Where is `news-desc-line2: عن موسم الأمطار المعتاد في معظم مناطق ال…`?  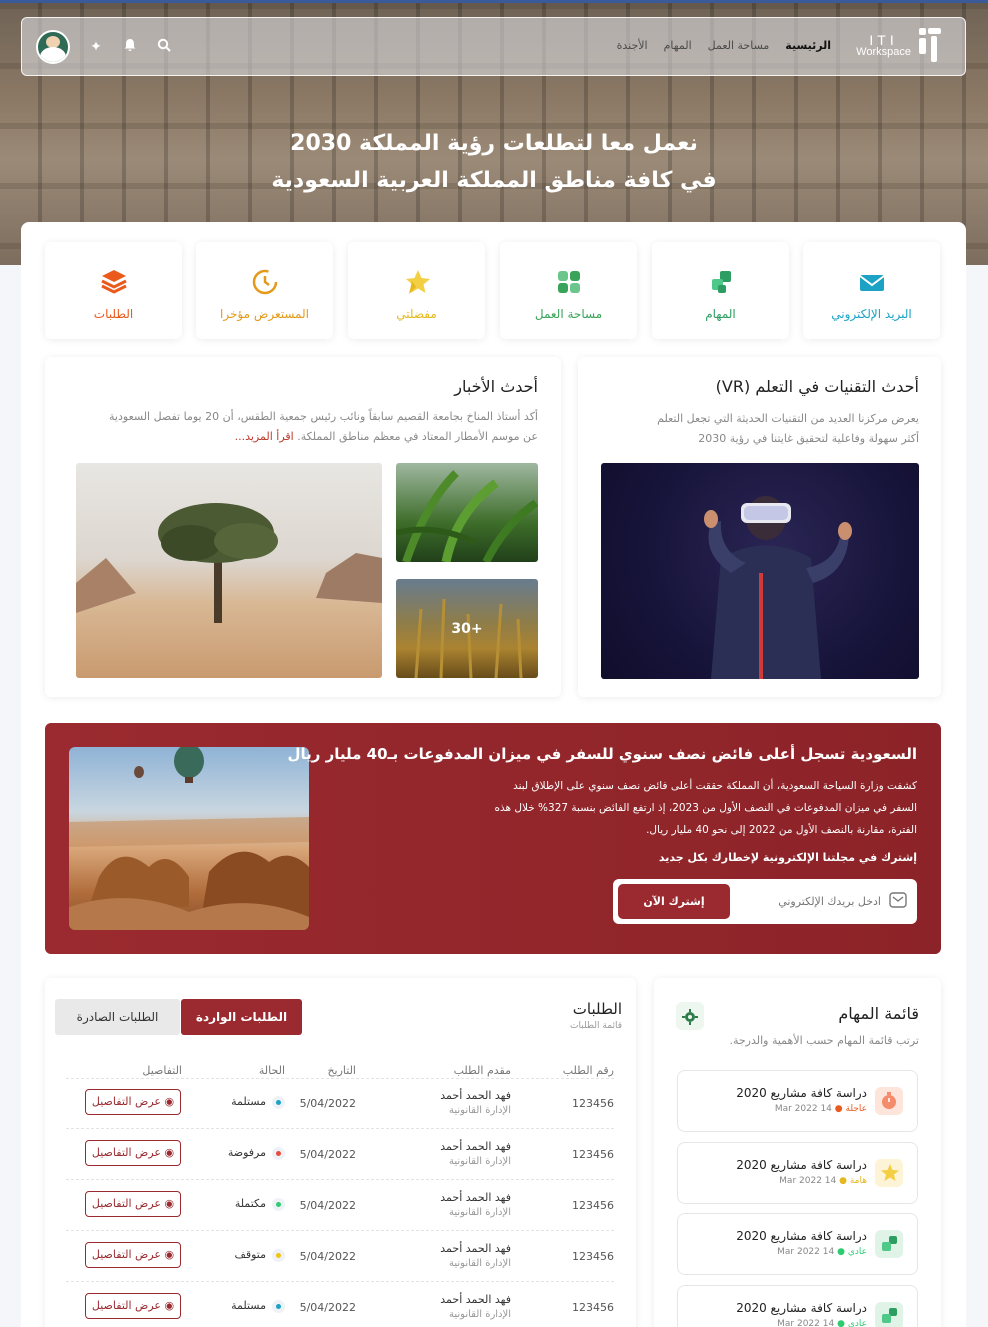
news-desc-line2: عن موسم الأمطار المعتاد في معظم مناطق ال… is located at coordinates (417, 436).